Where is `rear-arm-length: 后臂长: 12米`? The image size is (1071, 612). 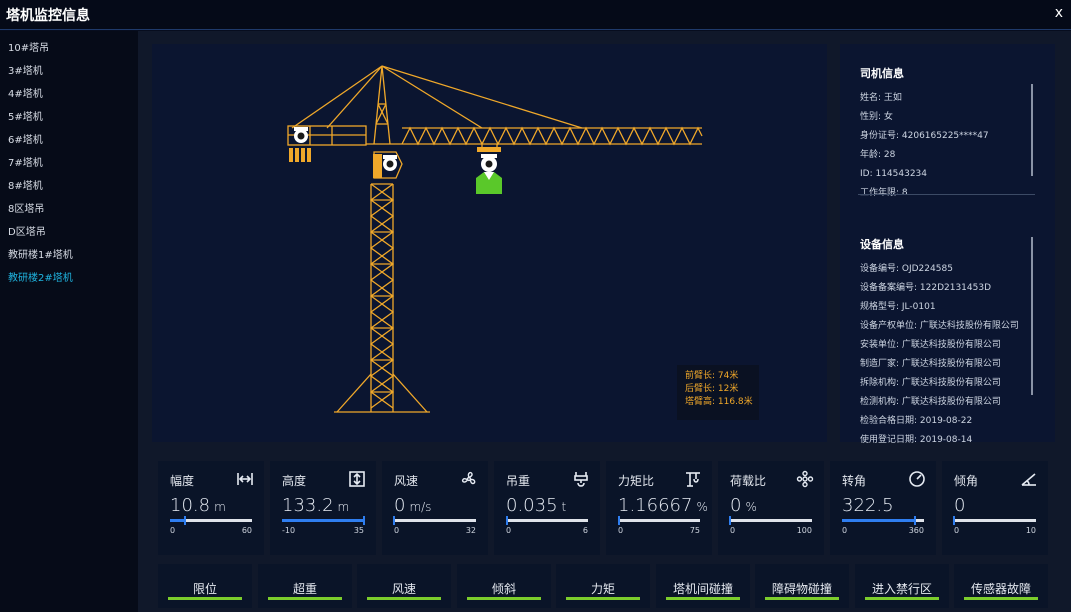
rear-arm-length: 后臂长: 12米 is located at coordinates (712, 389).